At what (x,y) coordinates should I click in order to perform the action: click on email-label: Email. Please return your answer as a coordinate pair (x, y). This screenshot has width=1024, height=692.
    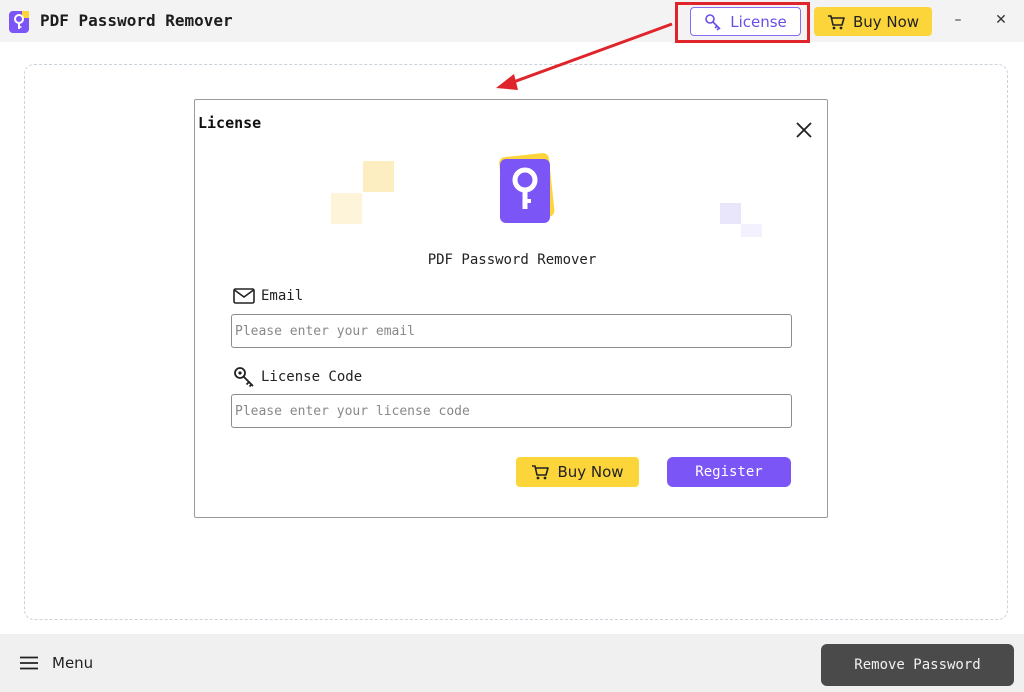
    Looking at the image, I should click on (268, 296).